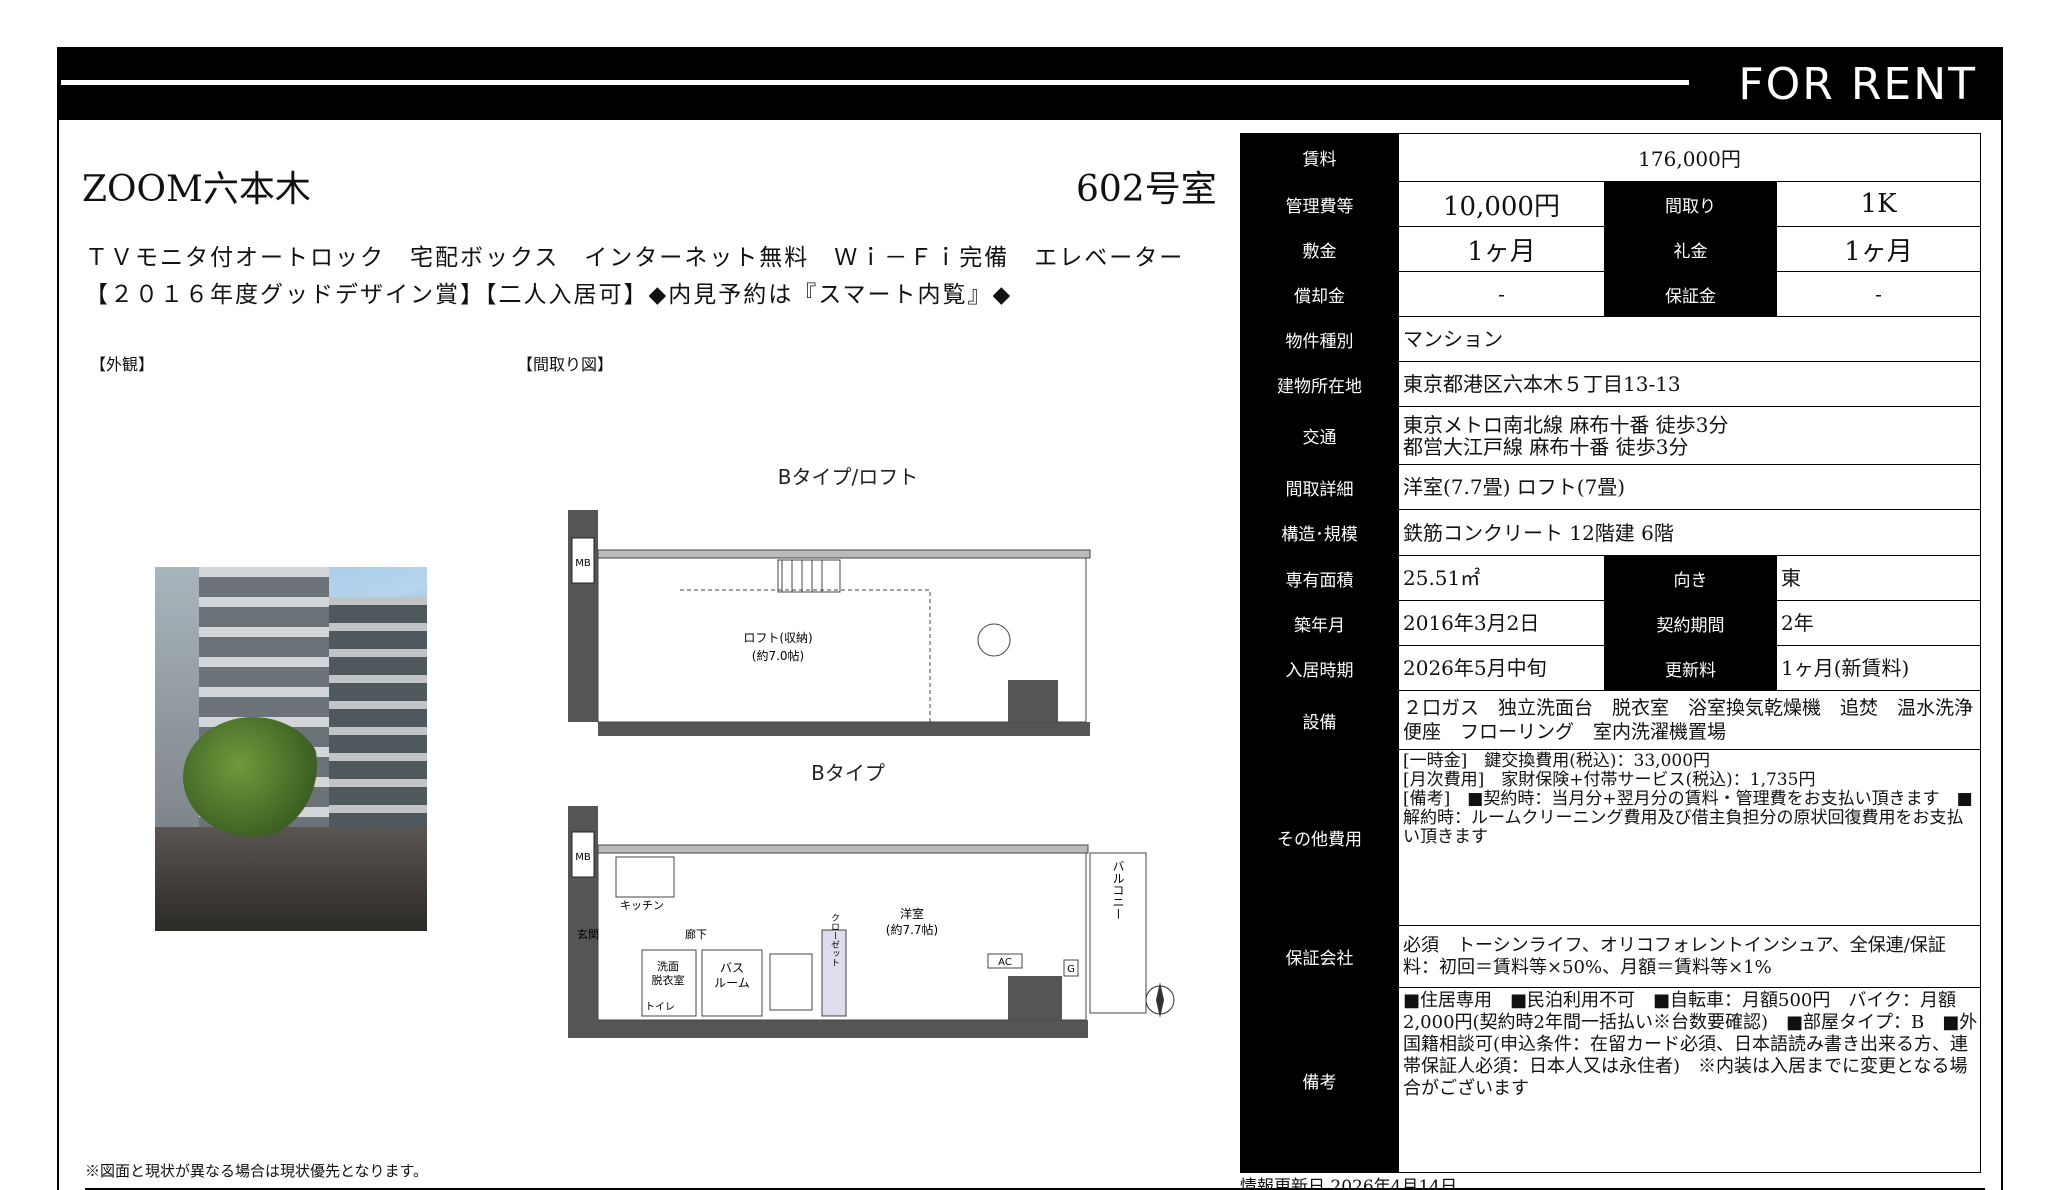  I want to click on exterior-photo, so click(291, 749).